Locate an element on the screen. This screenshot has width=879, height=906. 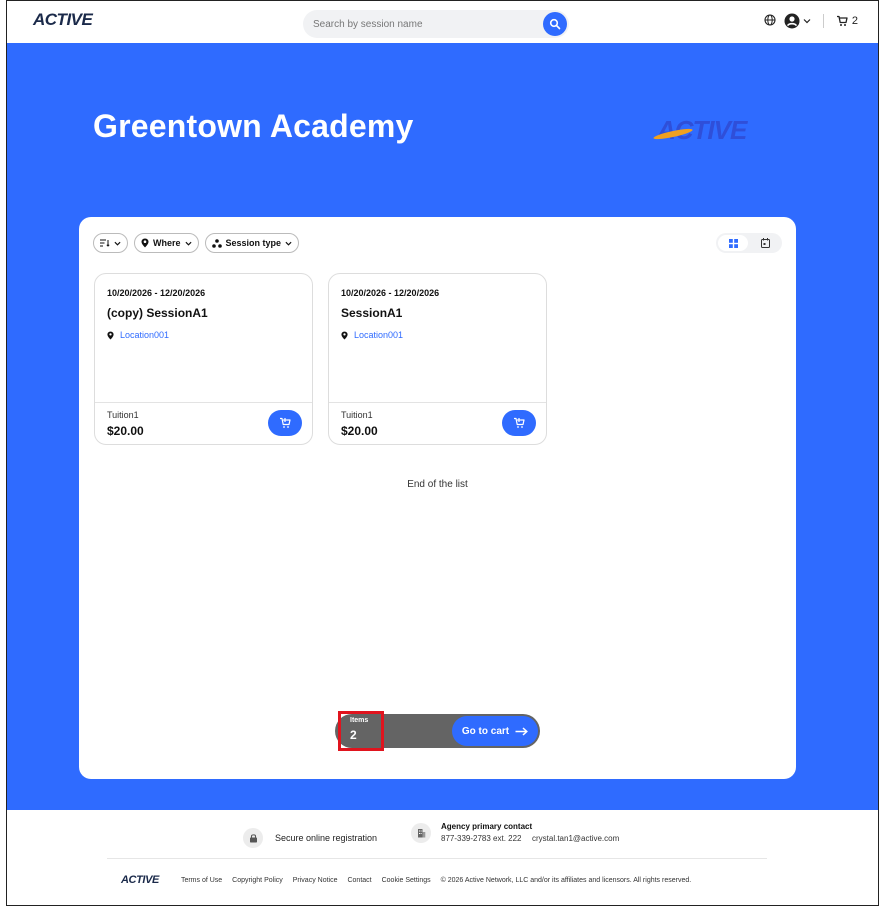
sort-icon is located at coordinates (105, 243).